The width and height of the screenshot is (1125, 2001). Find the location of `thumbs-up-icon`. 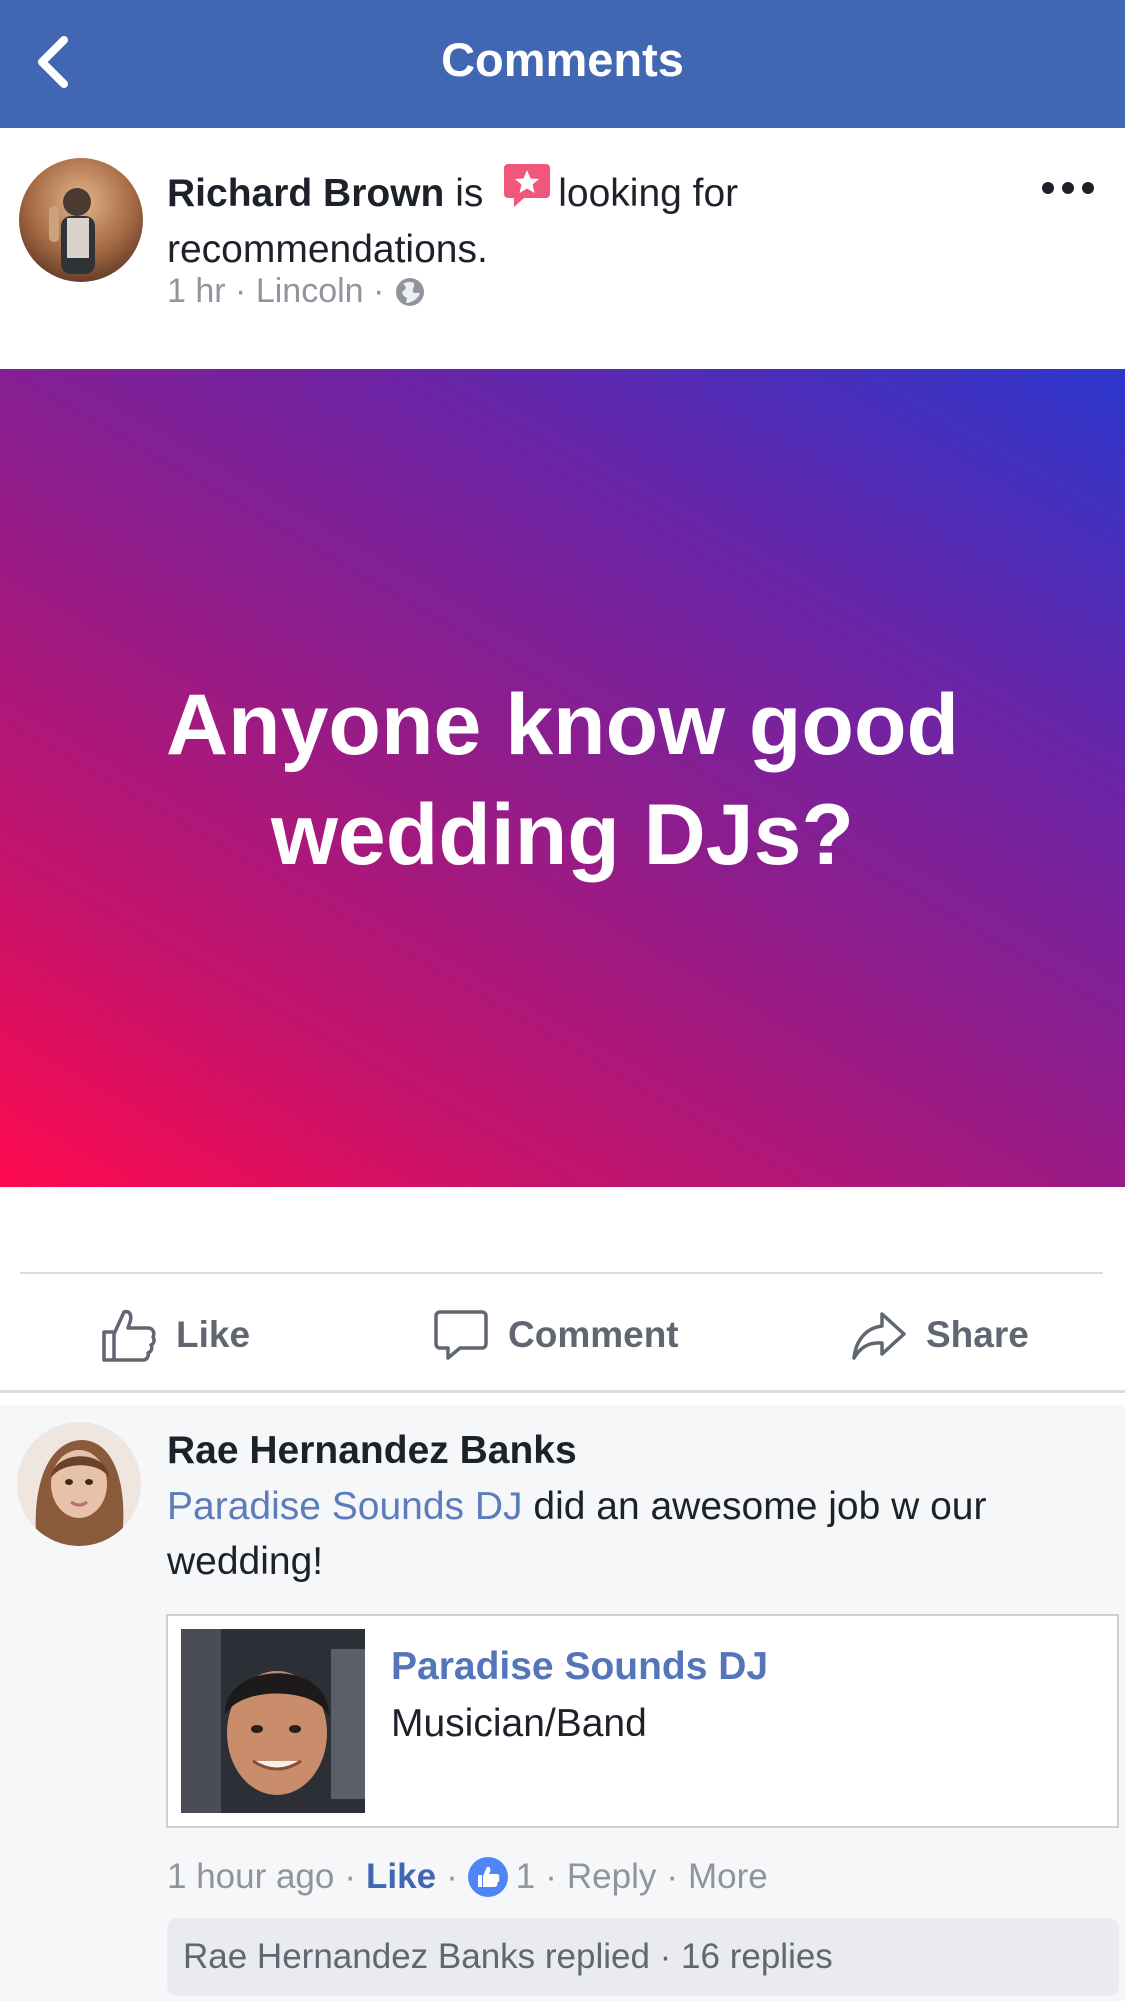

thumbs-up-icon is located at coordinates (129, 1335).